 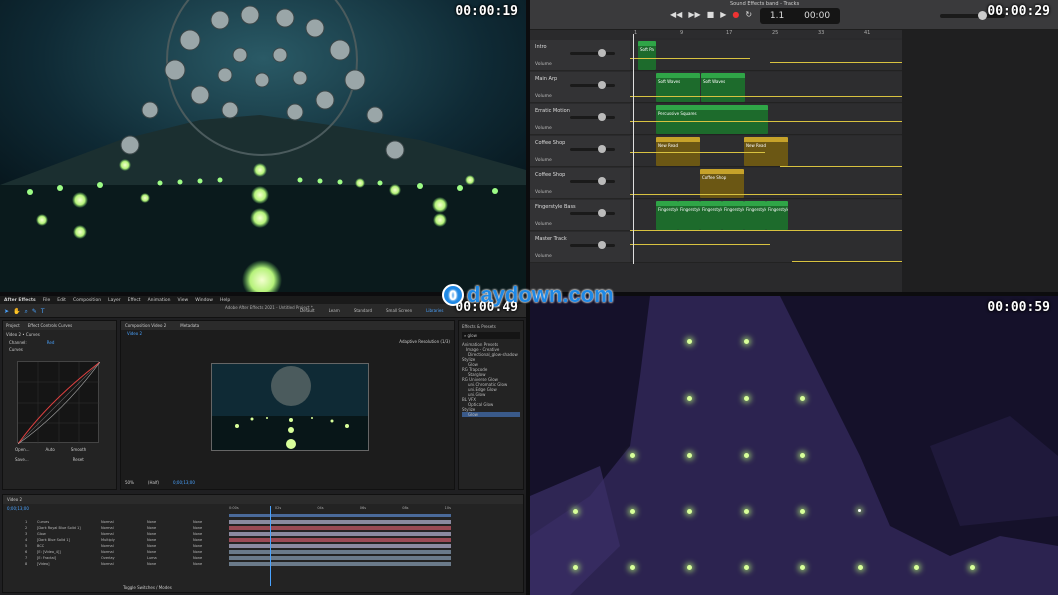 I want to click on effect-item: Glow, so click(x=491, y=414).